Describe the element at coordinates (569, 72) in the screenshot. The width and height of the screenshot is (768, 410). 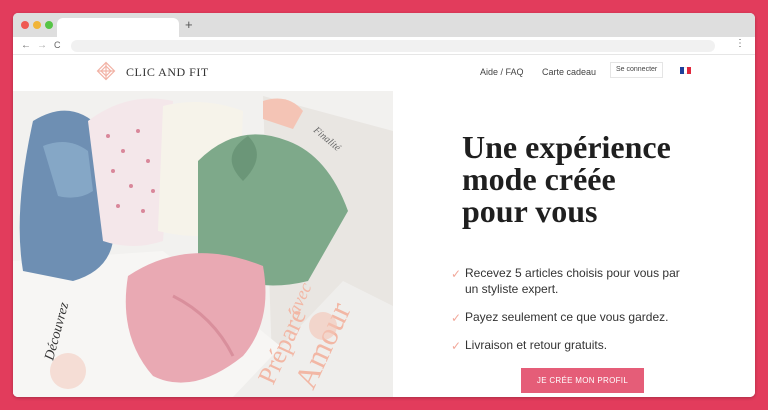
I see `gift-card-link: Carte cadeau` at that location.